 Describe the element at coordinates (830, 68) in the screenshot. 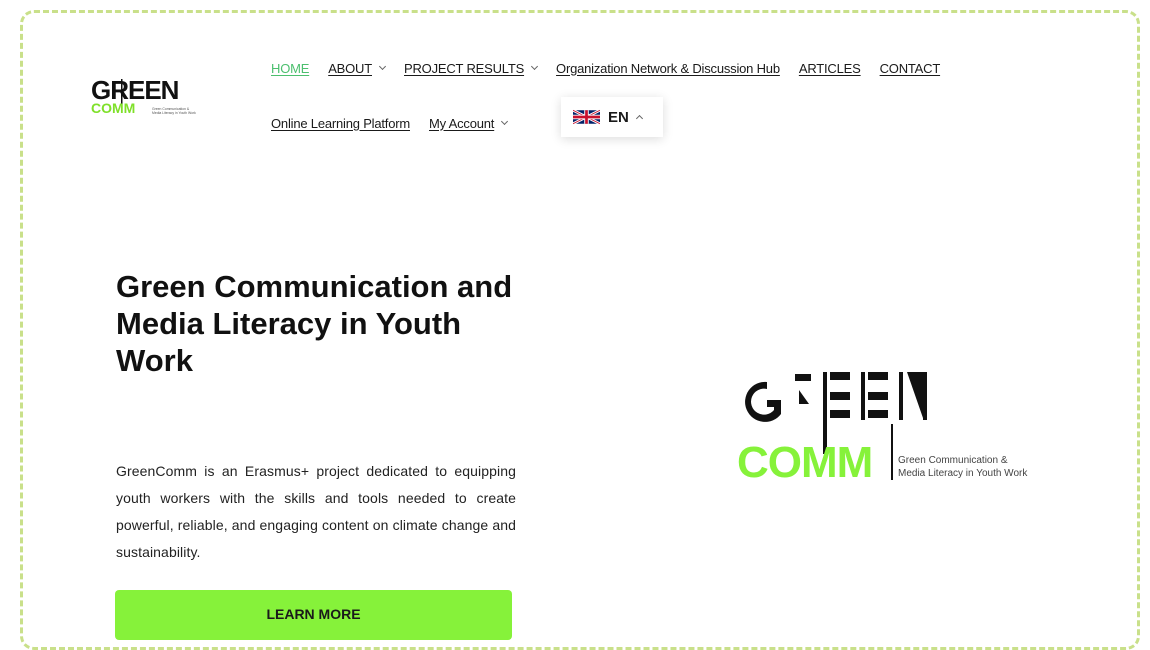

I see `nav-articles: ARTICLES` at that location.